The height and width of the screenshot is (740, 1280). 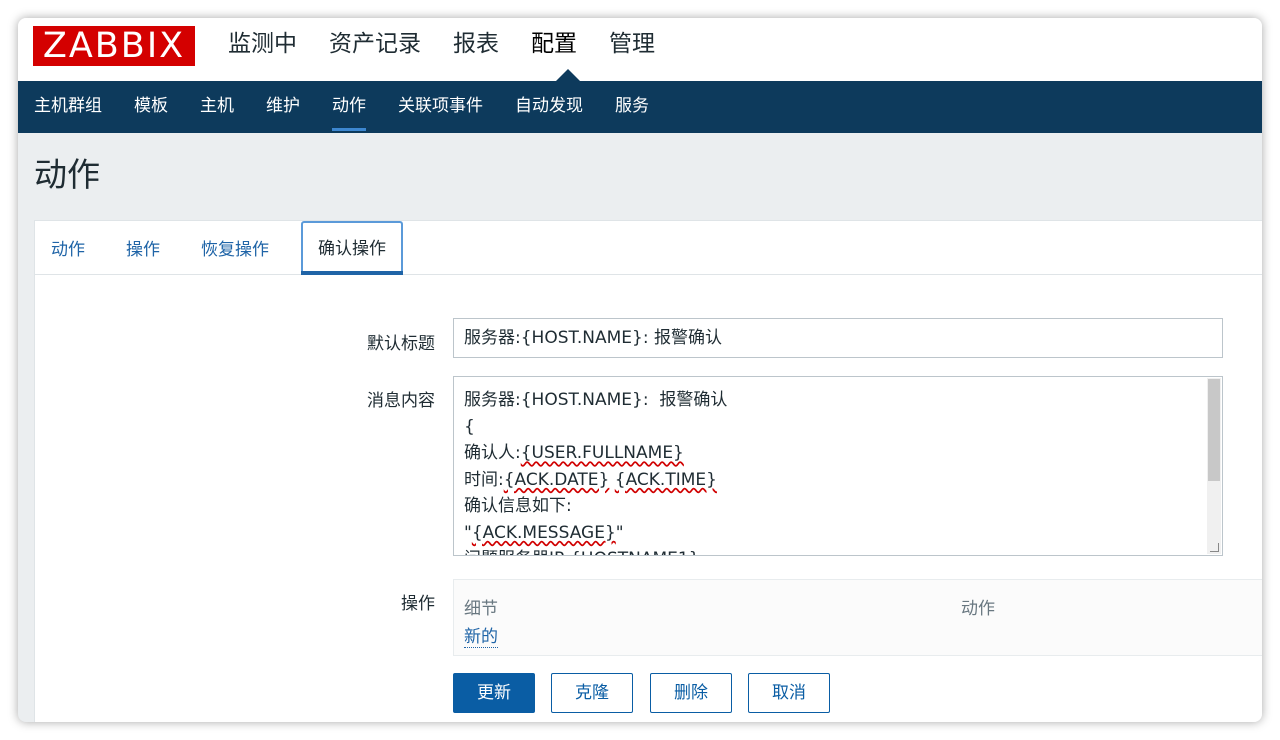 What do you see at coordinates (418, 604) in the screenshot?
I see `operations-label: 操作` at bounding box center [418, 604].